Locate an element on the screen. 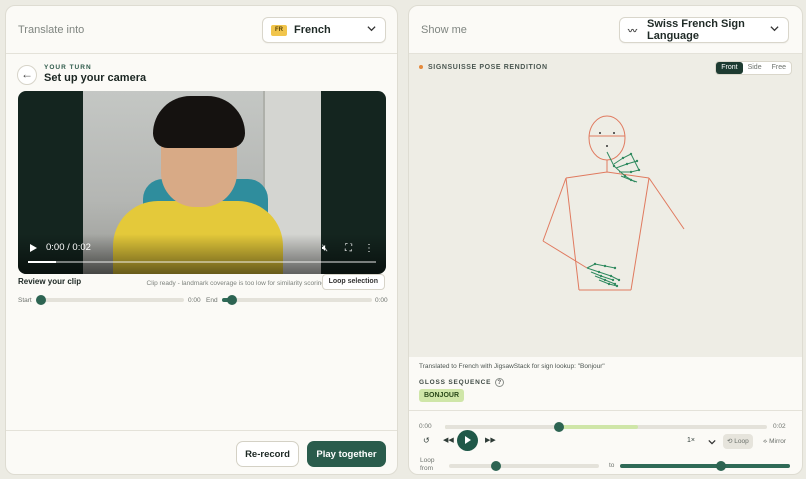 This screenshot has width=806, height=479. end-slider-handle is located at coordinates (232, 300).